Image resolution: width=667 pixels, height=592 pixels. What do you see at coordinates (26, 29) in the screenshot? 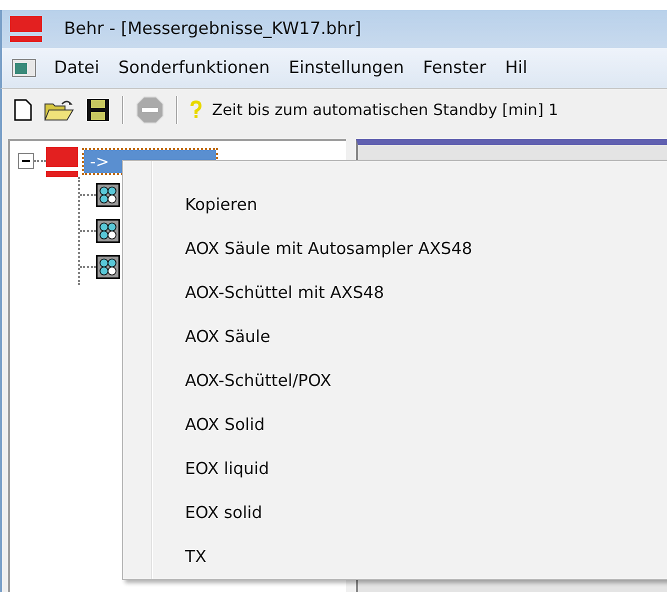
I see `flag-logo-icon` at bounding box center [26, 29].